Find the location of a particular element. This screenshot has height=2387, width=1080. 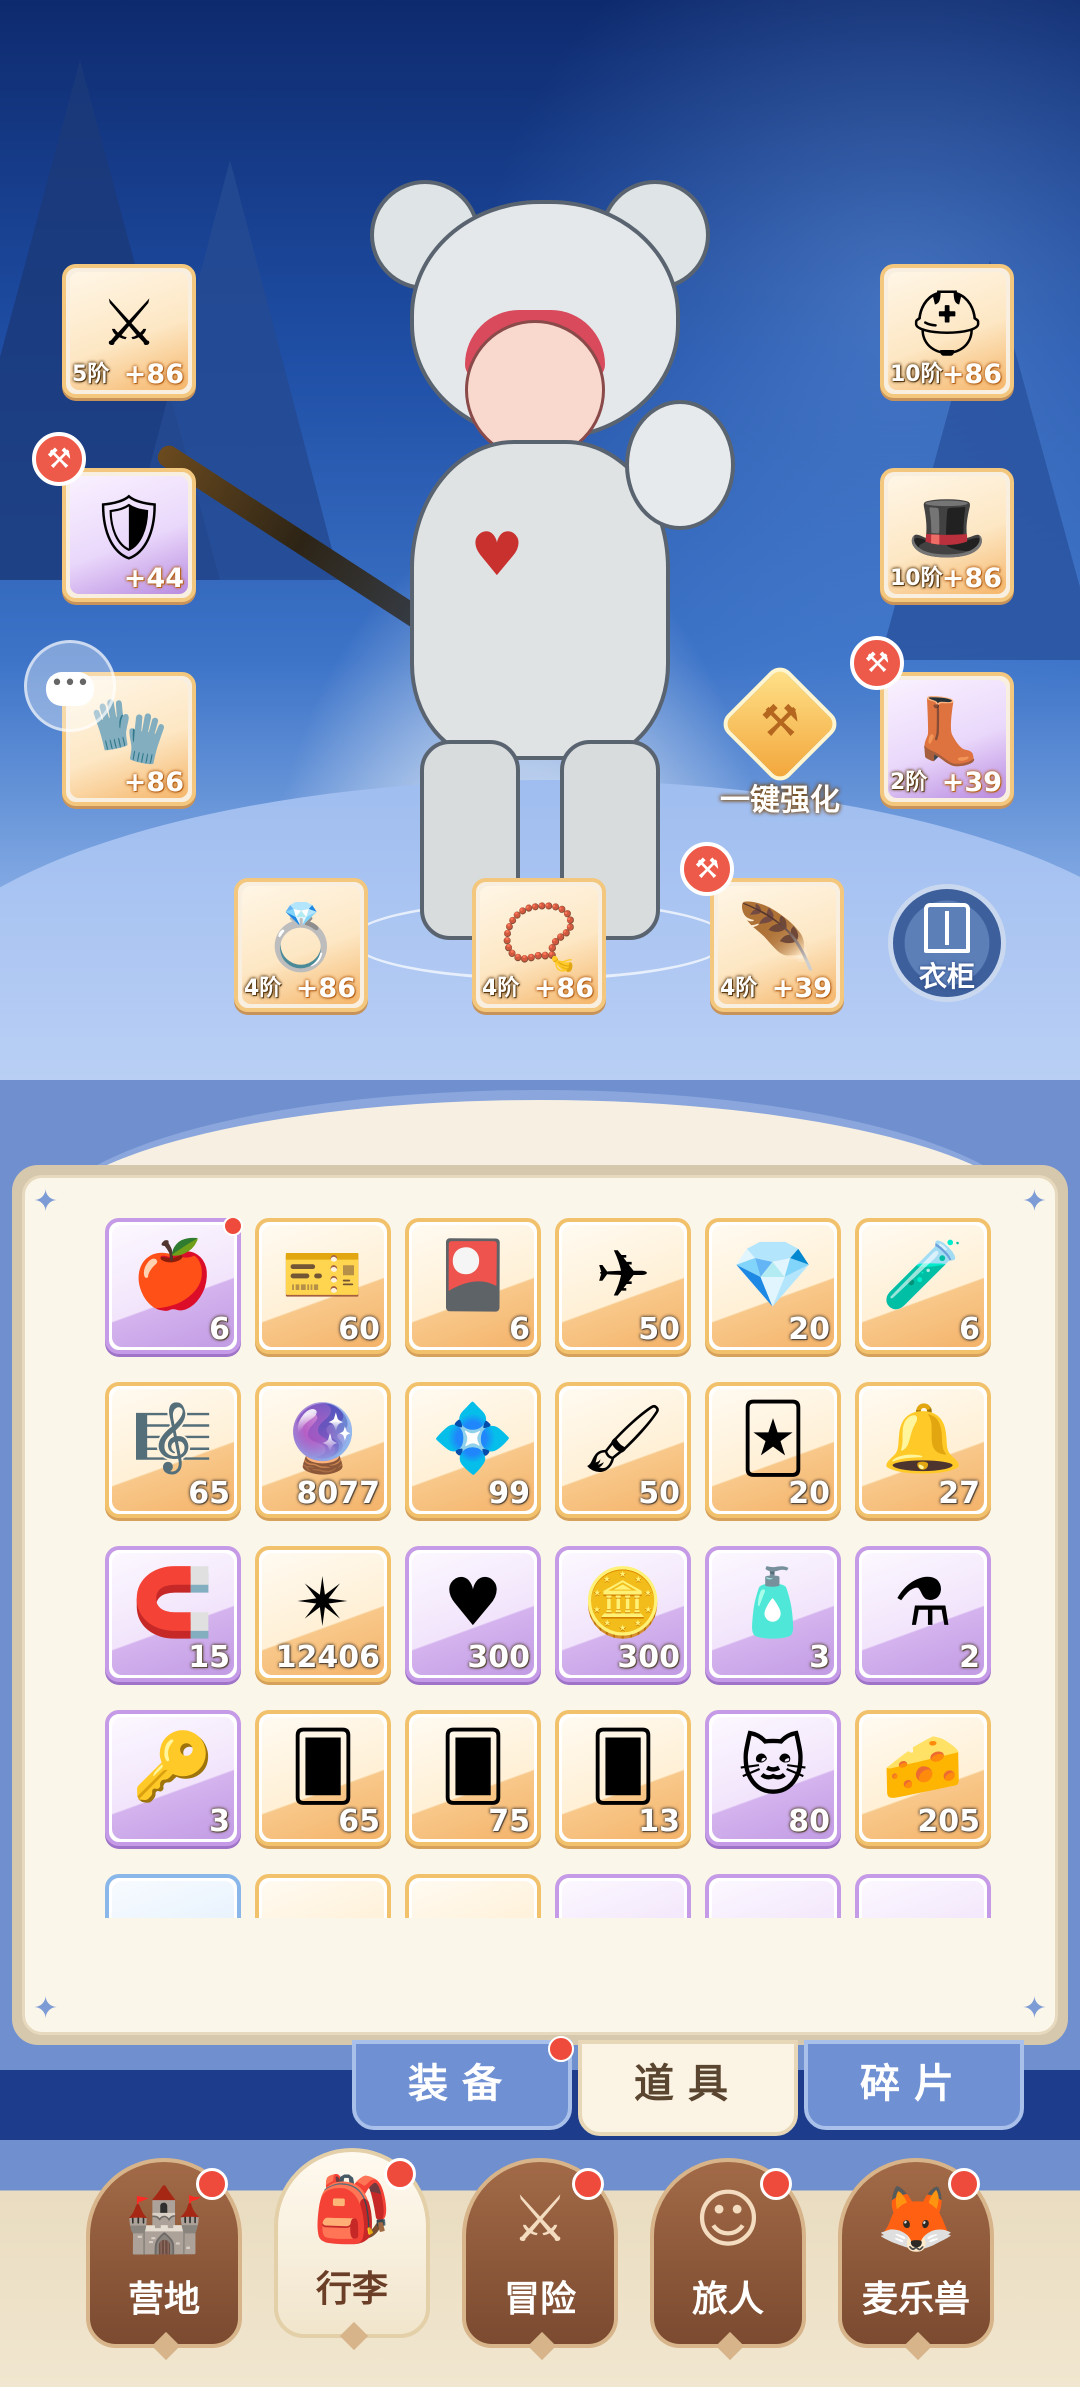

inventory-item: 🔔 27 is located at coordinates (923, 1450).